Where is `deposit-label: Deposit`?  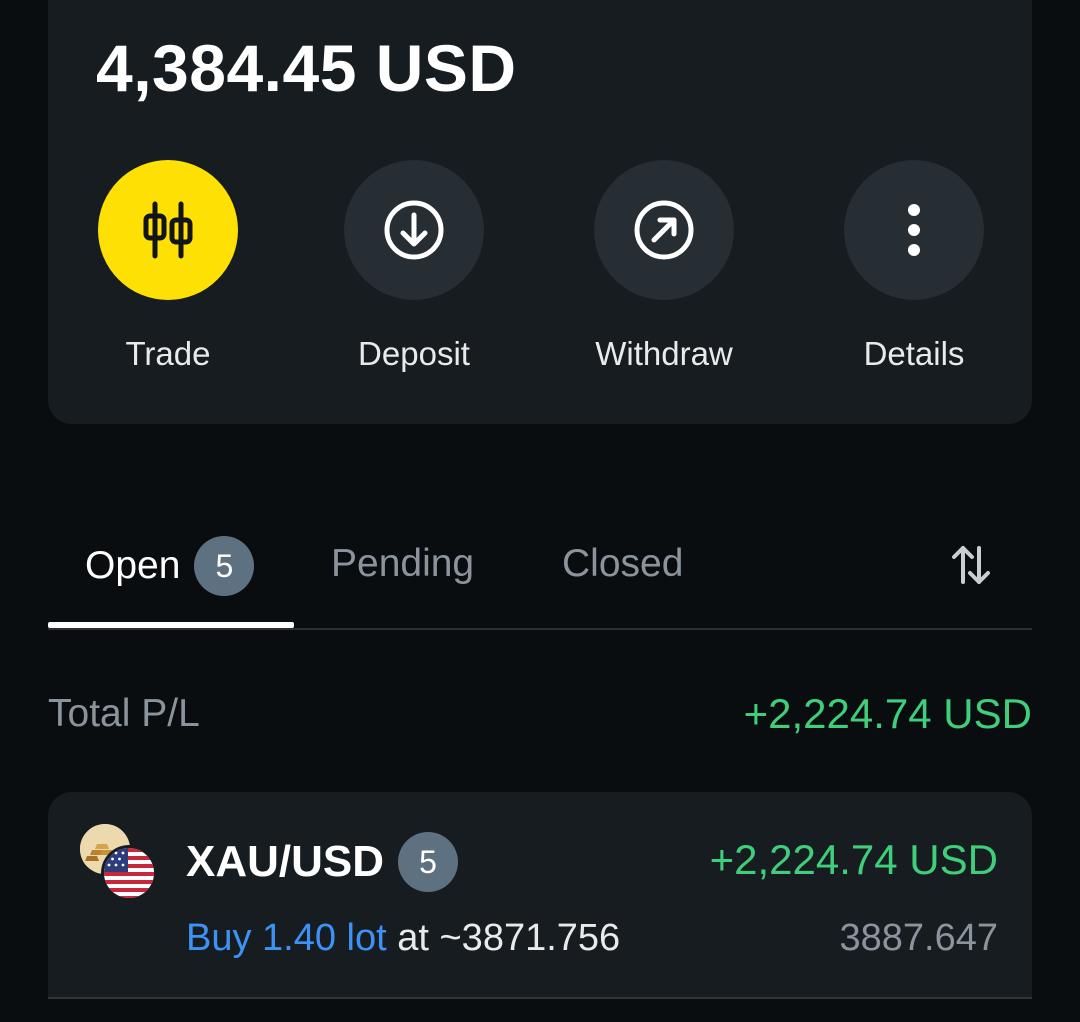 deposit-label: Deposit is located at coordinates (414, 353).